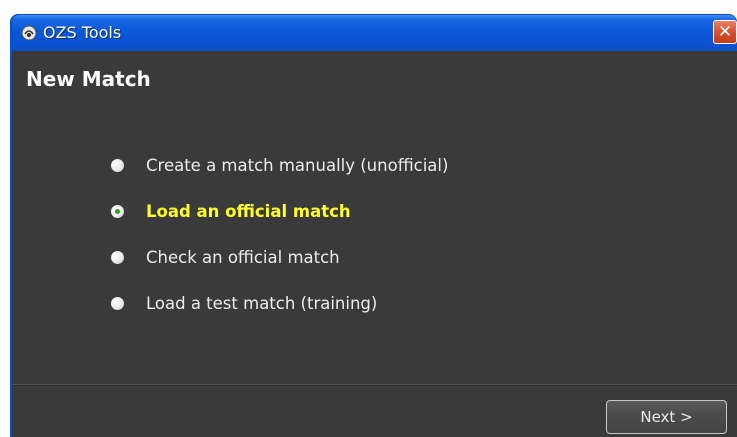 The height and width of the screenshot is (437, 737). I want to click on option-load-test: Load a test match (training), so click(279, 303).